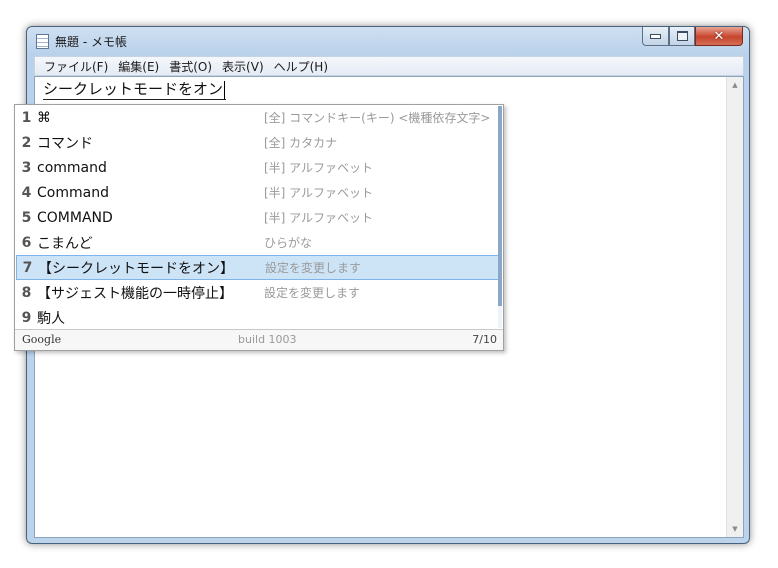  I want to click on notepad-icon, so click(42, 41).